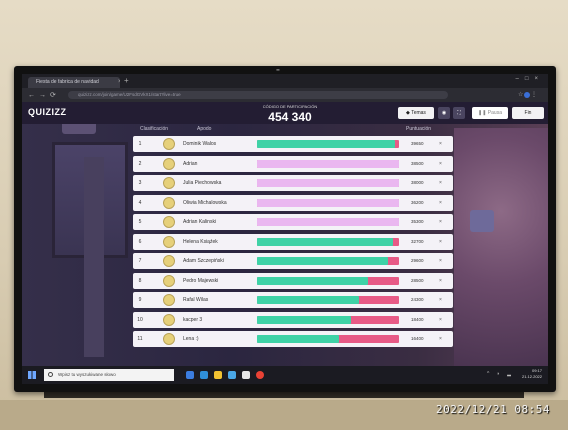  I want to click on join-code: 454 340, so click(290, 117).